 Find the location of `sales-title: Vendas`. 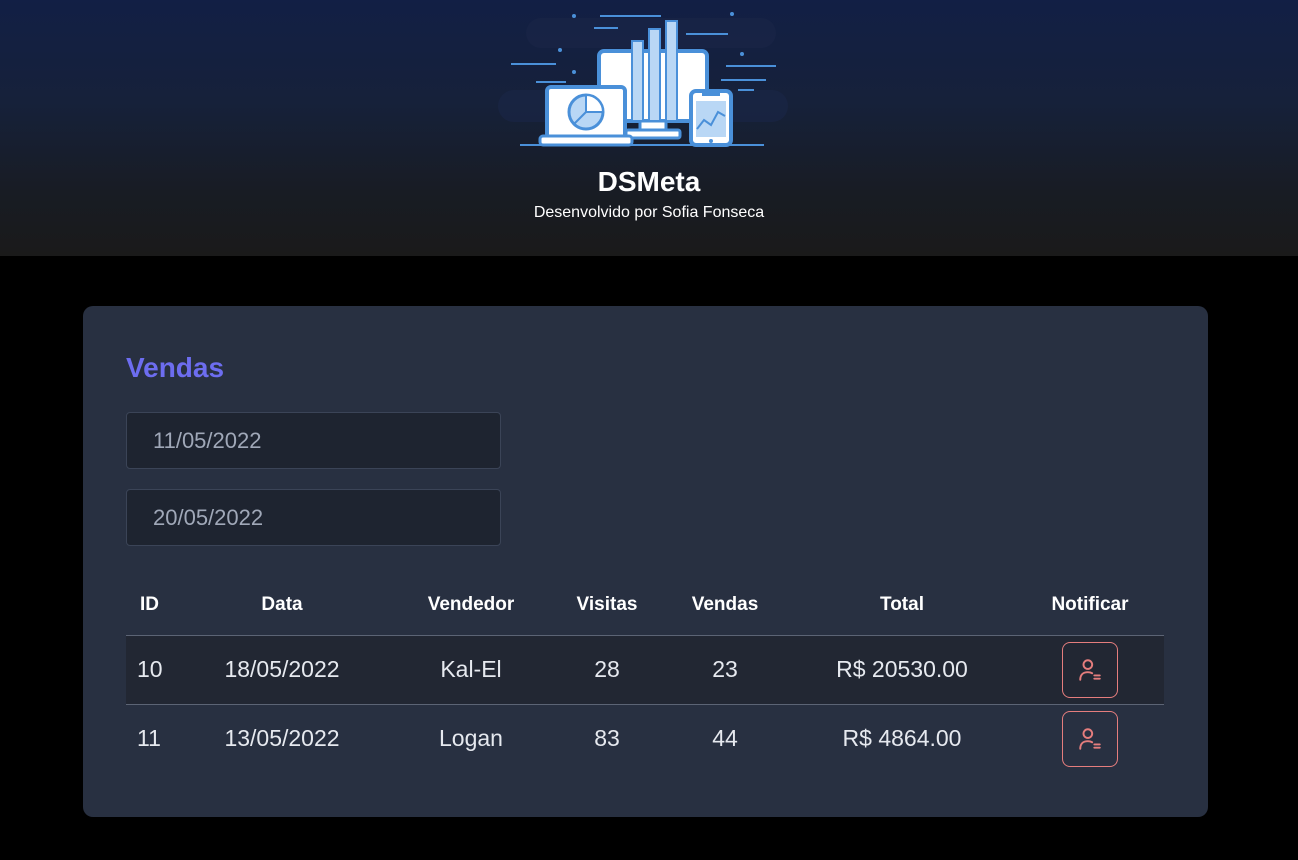

sales-title: Vendas is located at coordinates (175, 367).